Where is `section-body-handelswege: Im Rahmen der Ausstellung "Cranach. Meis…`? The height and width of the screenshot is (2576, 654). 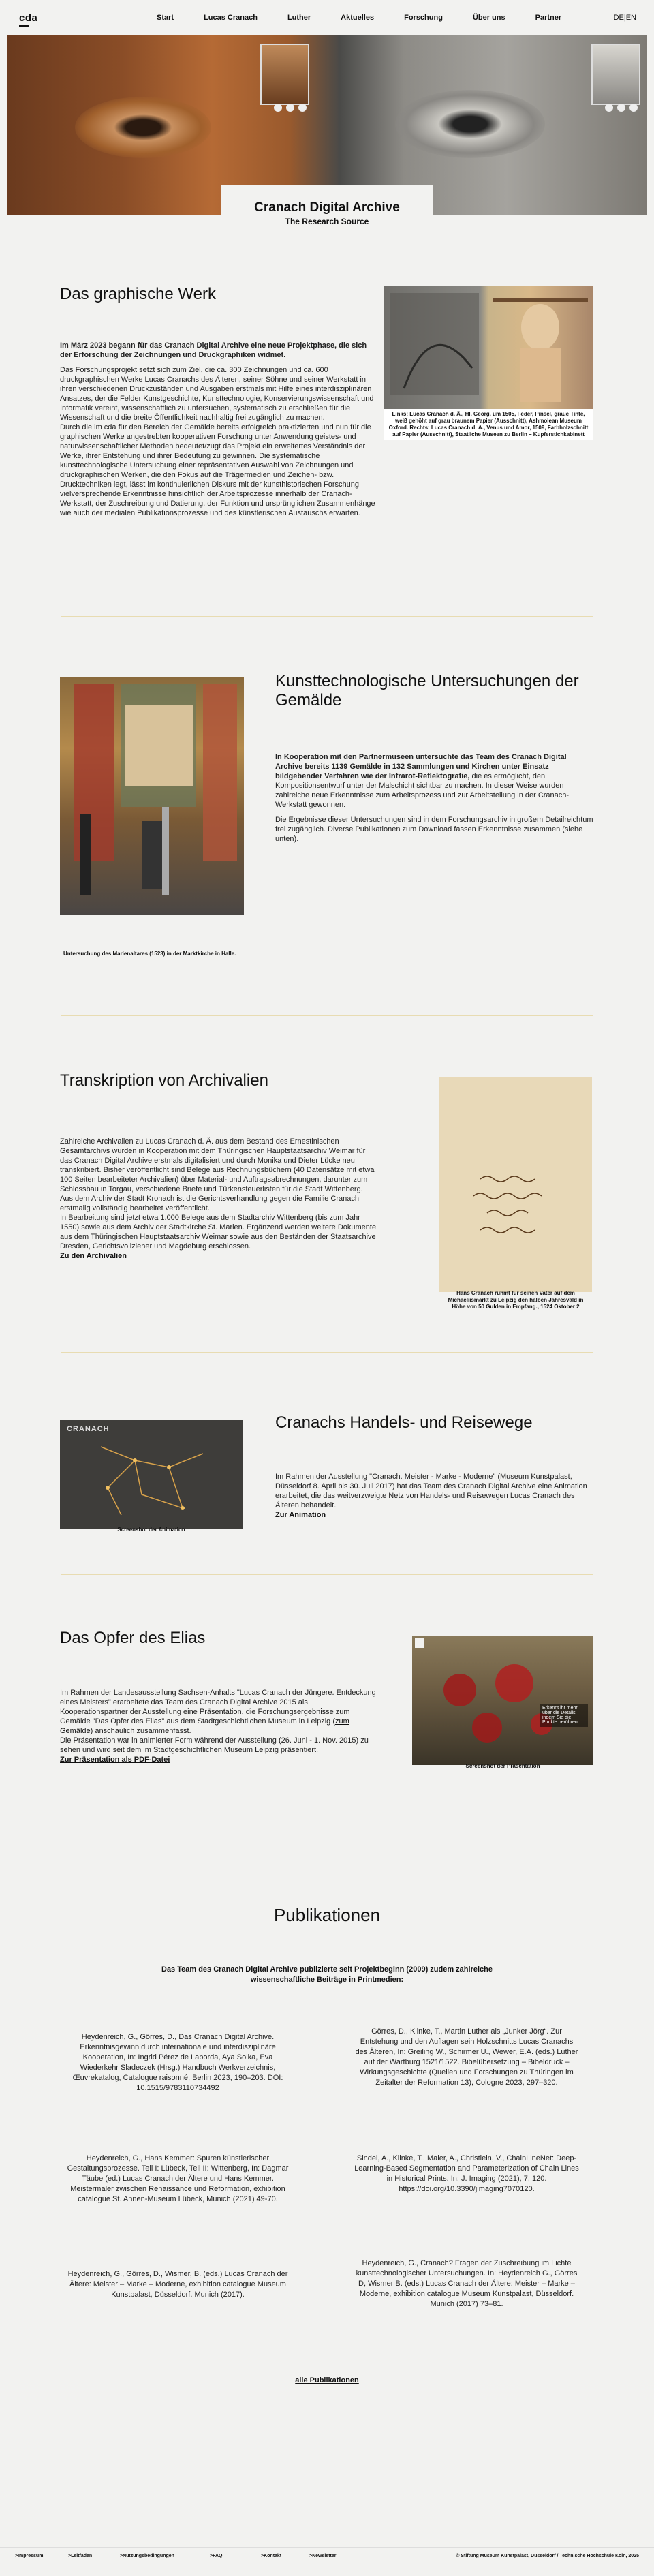
section-body-handelswege: Im Rahmen der Ausstellung "Cranach. Meis… is located at coordinates (433, 1496).